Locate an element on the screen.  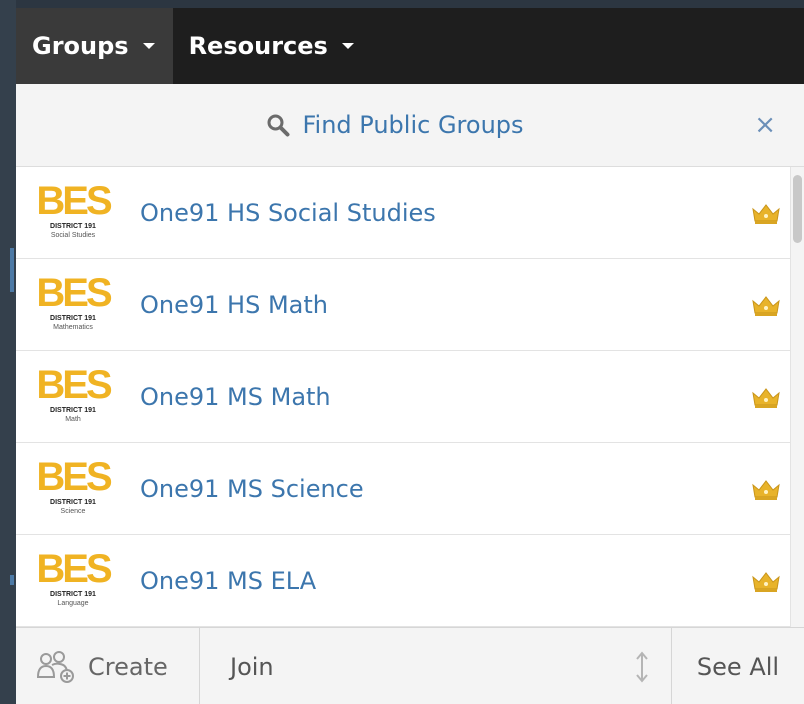
groups-menu: Groups is located at coordinates (94, 46).